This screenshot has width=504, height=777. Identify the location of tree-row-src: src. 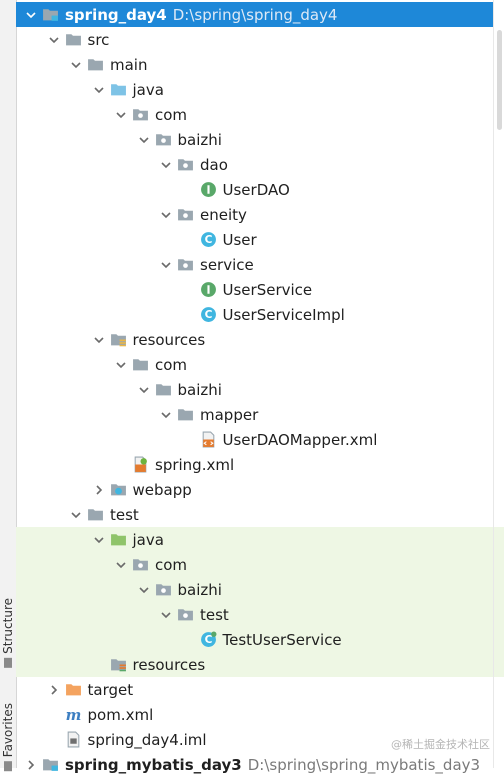
(255, 39).